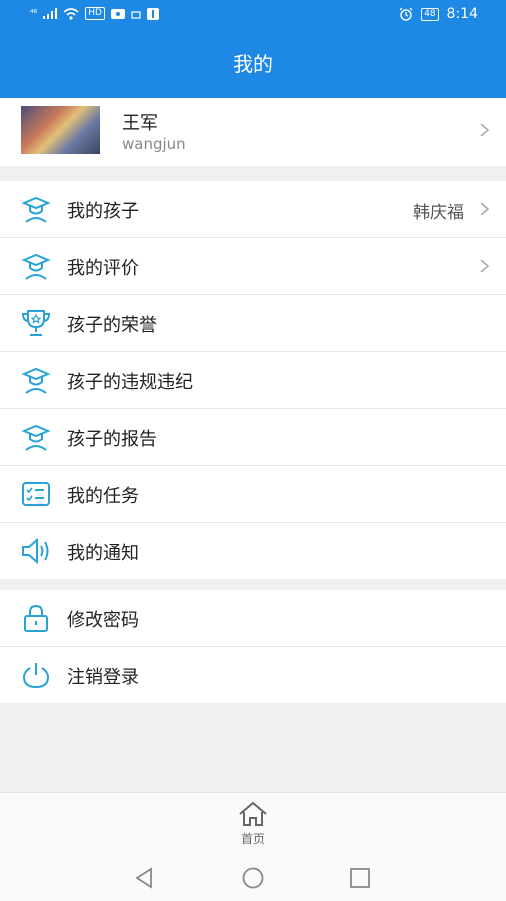 The image size is (506, 901). What do you see at coordinates (36, 323) in the screenshot?
I see `trophy-icon` at bounding box center [36, 323].